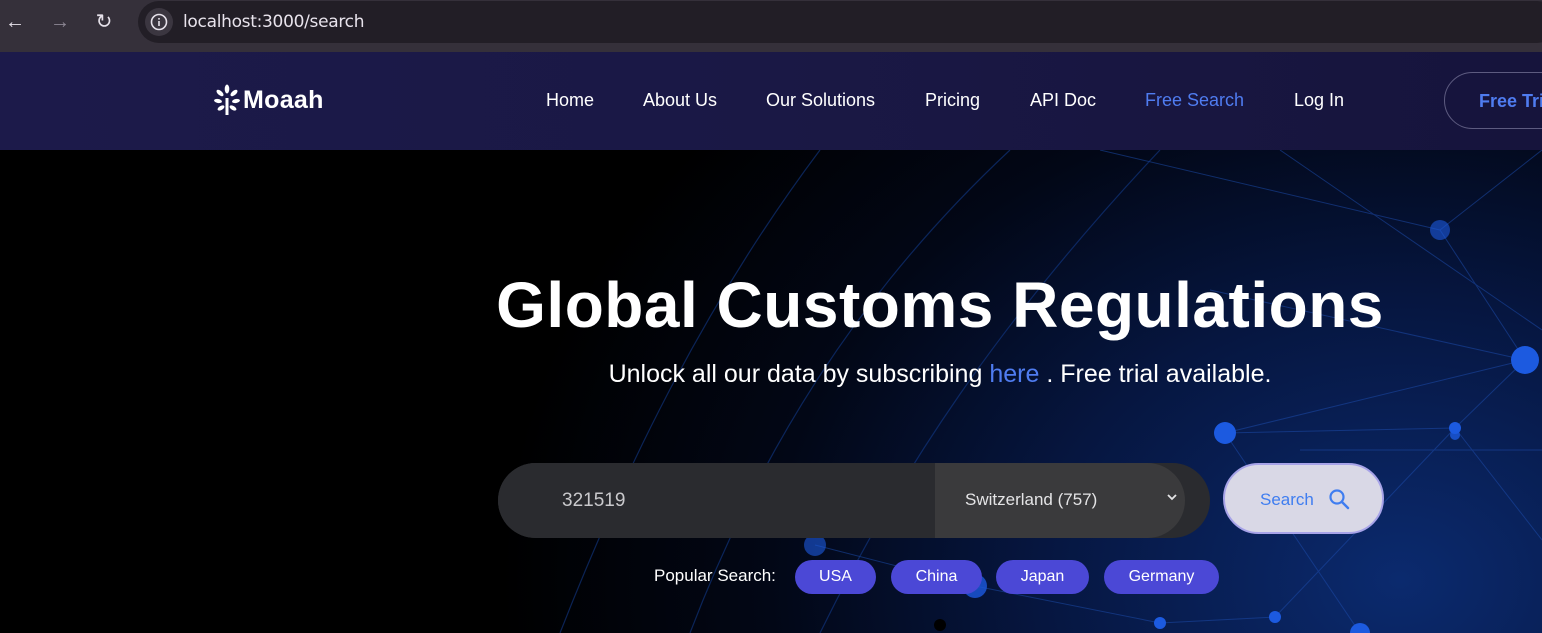 The image size is (1542, 633). Describe the element at coordinates (680, 100) in the screenshot. I see `nav-about-us: About Us` at that location.